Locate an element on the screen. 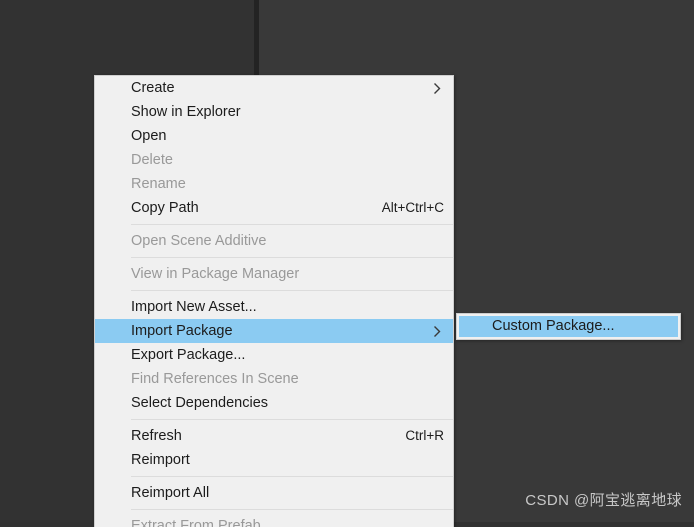 This screenshot has height=527, width=694. menu-group: Extract From Prefab is located at coordinates (274, 520).